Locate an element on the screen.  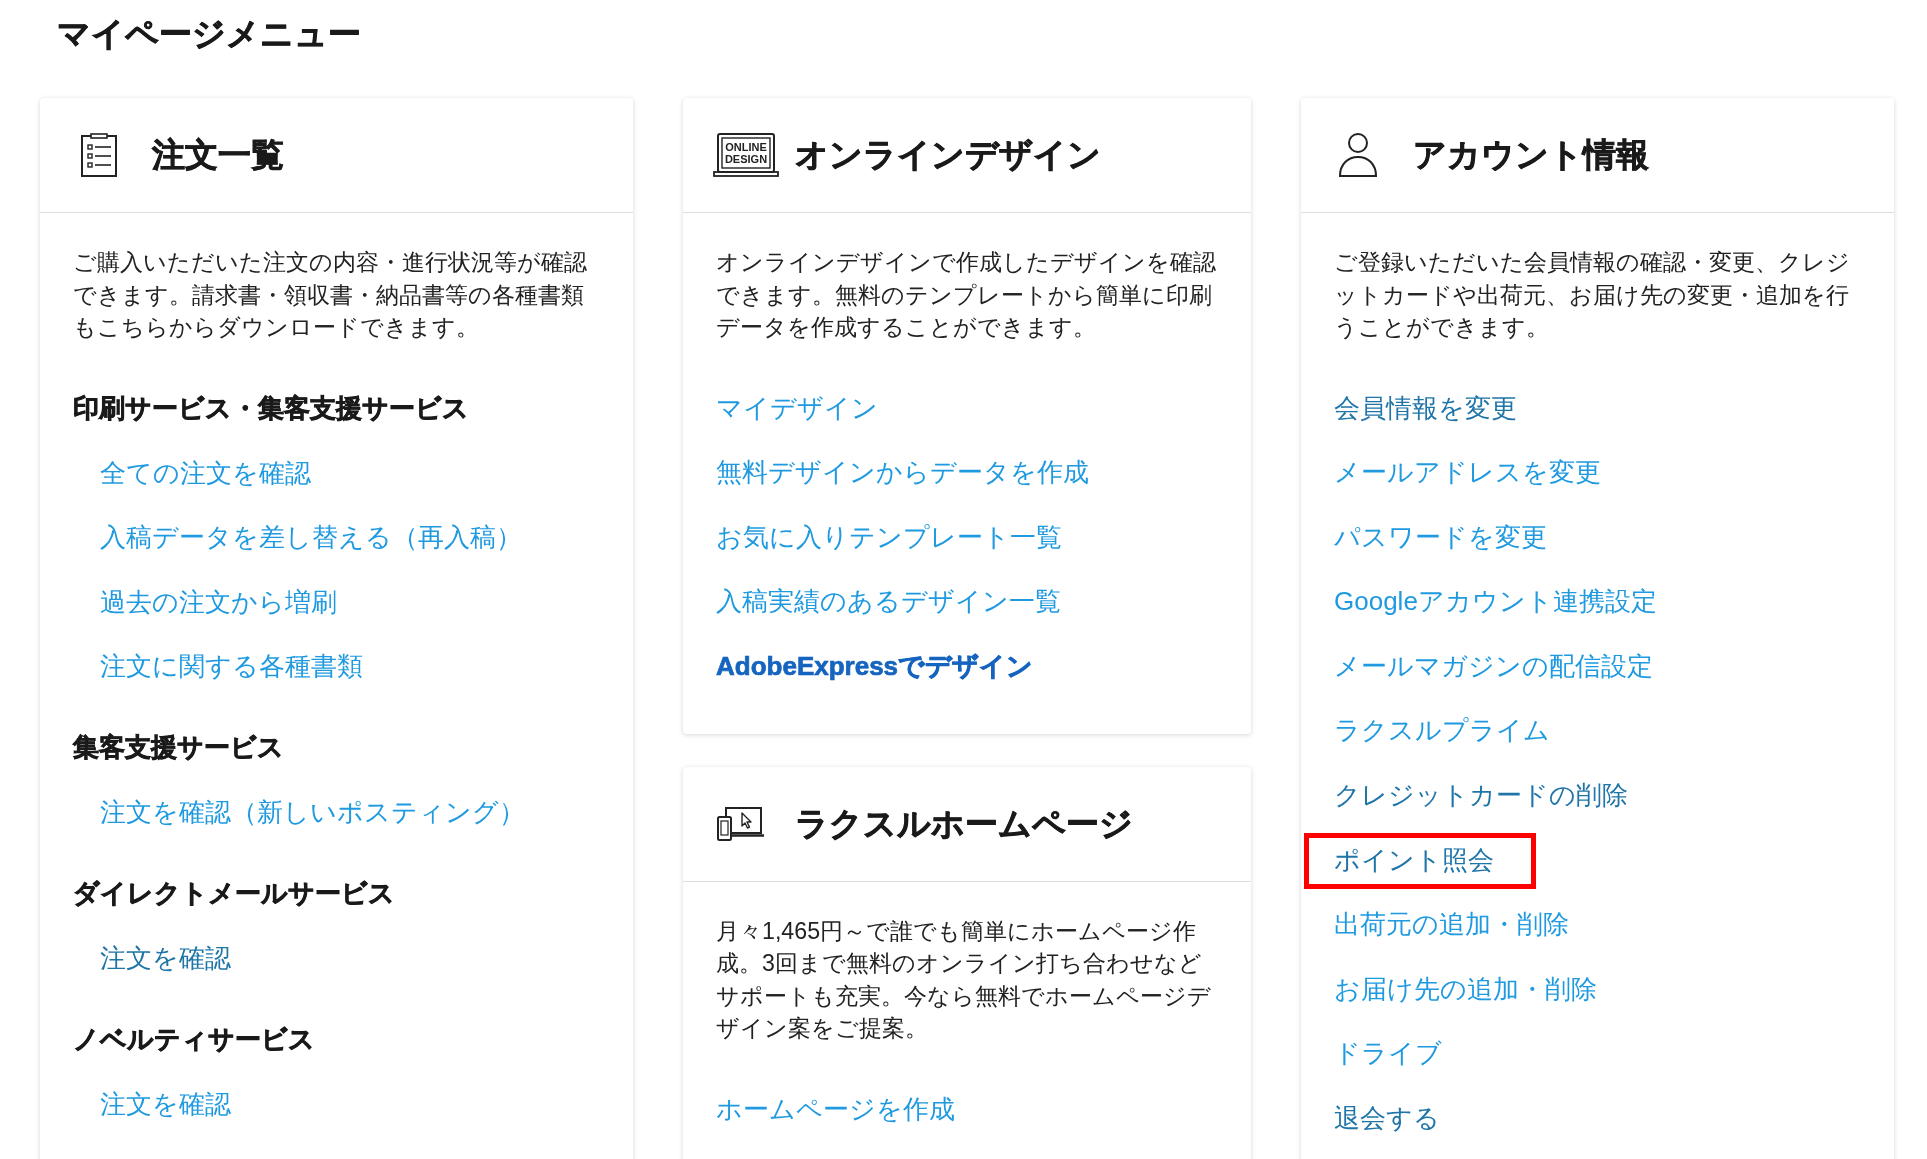
menu-link: 入稿データを差し替える（再入稿） is located at coordinates (311, 537).